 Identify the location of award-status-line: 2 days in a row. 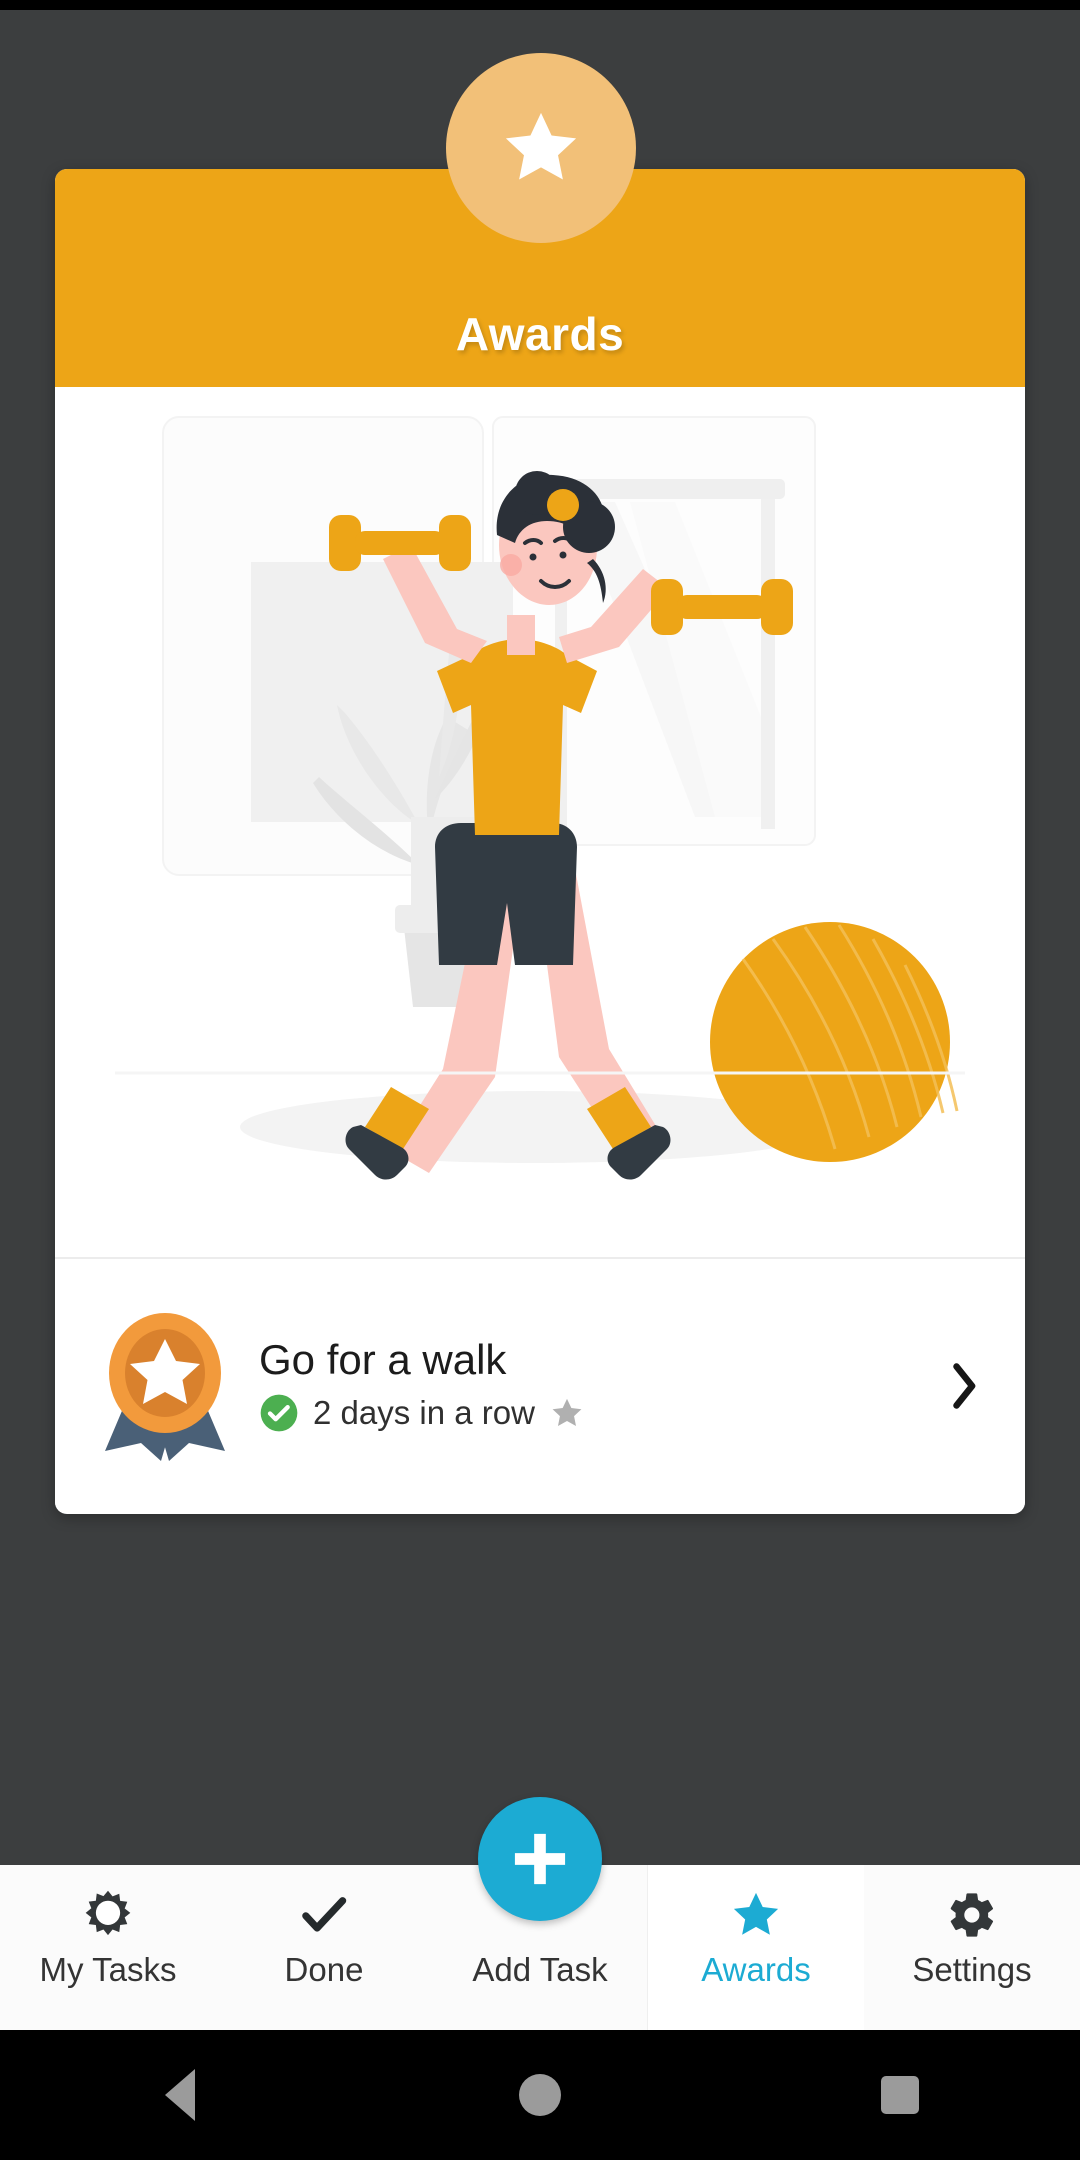
(598, 1413).